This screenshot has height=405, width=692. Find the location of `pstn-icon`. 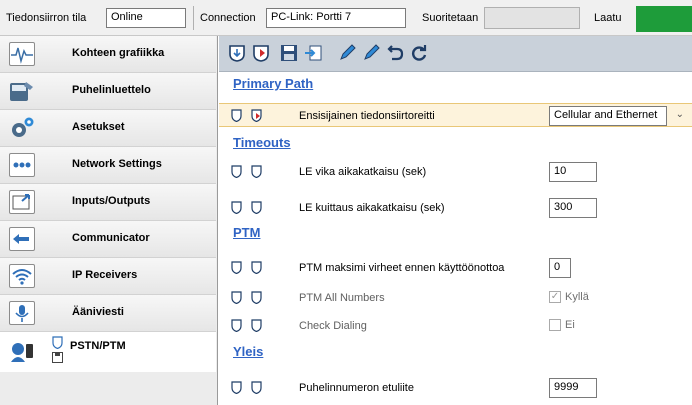

pstn-icon is located at coordinates (22, 352).